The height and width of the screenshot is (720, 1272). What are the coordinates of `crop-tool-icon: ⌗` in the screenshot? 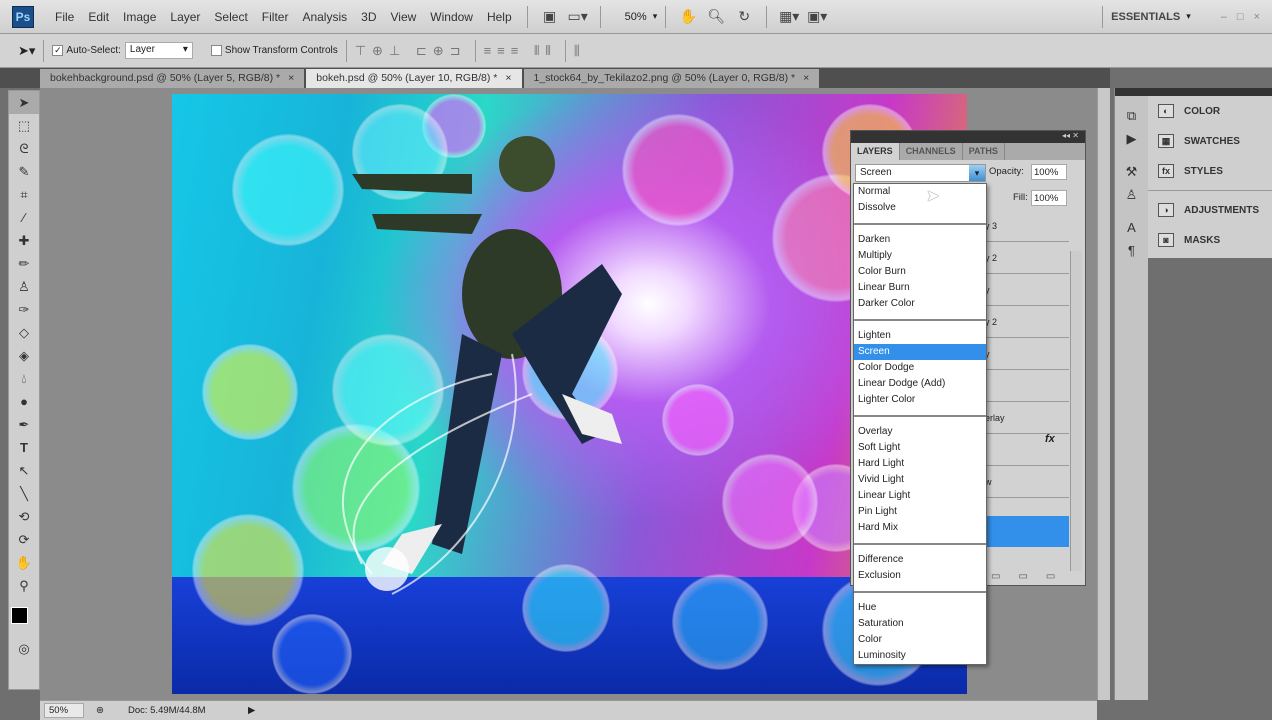 It's located at (24, 194).